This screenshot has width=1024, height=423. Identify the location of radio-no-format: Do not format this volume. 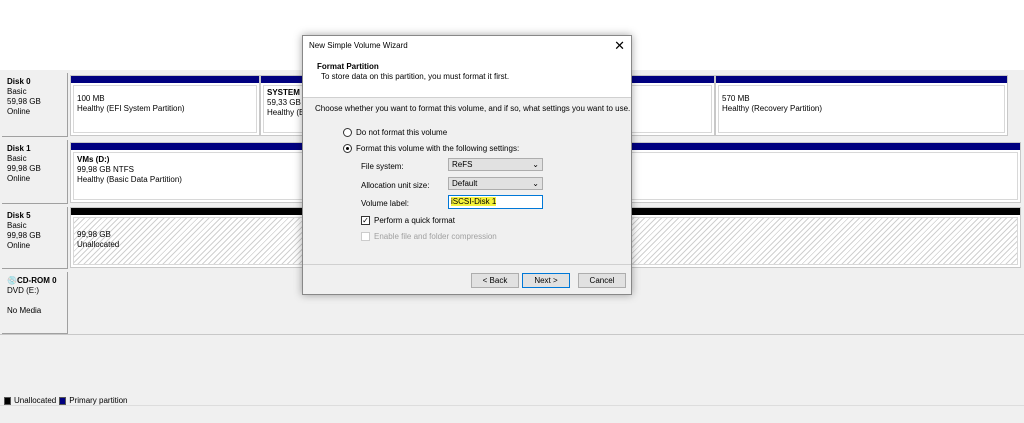
(395, 132).